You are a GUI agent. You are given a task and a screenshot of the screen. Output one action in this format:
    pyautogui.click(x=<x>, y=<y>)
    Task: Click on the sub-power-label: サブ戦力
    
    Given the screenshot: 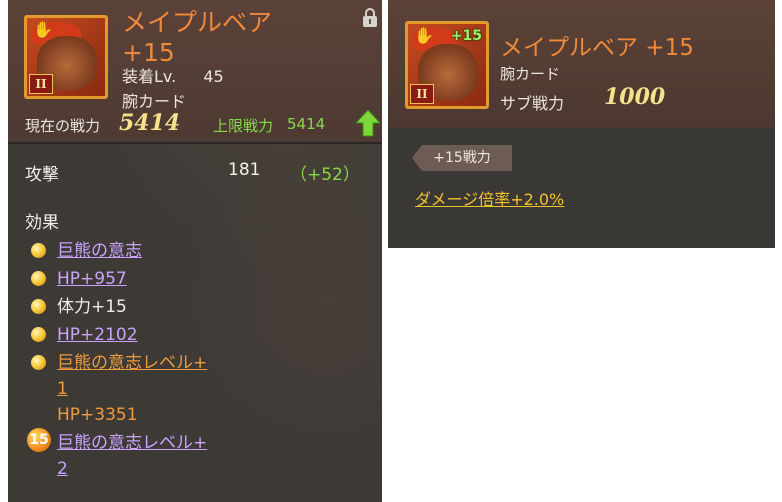 What is the action you would take?
    pyautogui.click(x=532, y=103)
    